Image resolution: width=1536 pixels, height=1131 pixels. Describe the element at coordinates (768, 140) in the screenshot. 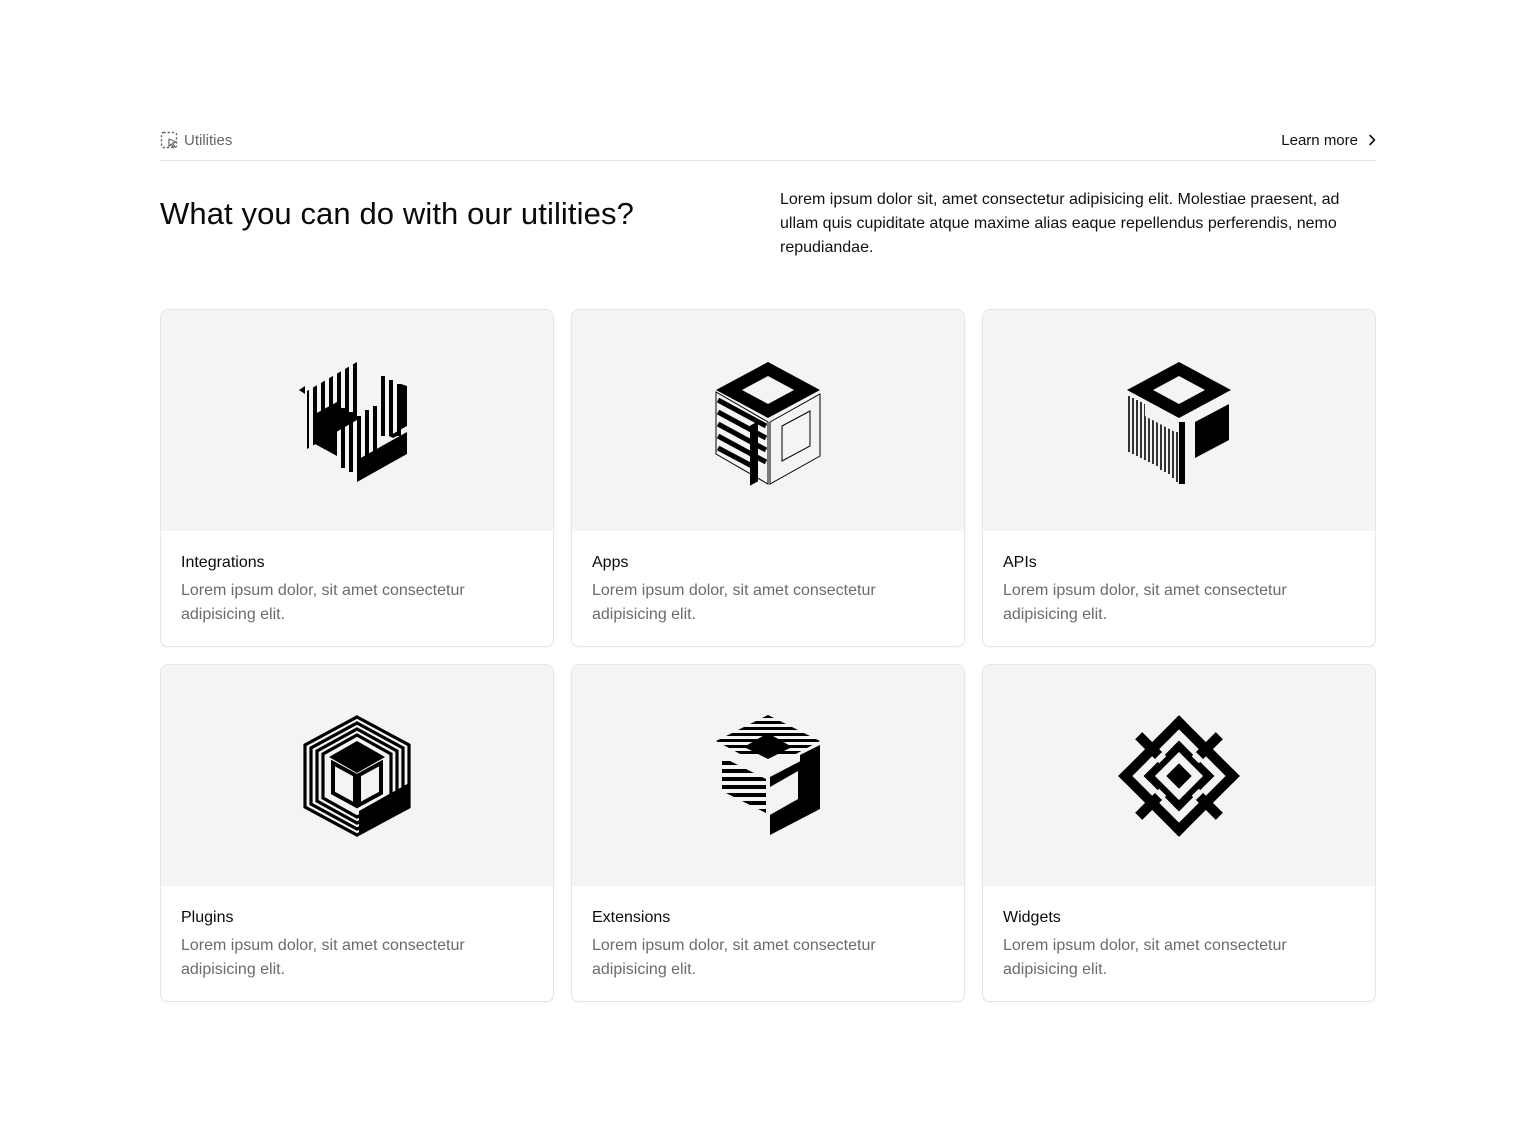

I see `section-header: Utilities Learn more` at that location.